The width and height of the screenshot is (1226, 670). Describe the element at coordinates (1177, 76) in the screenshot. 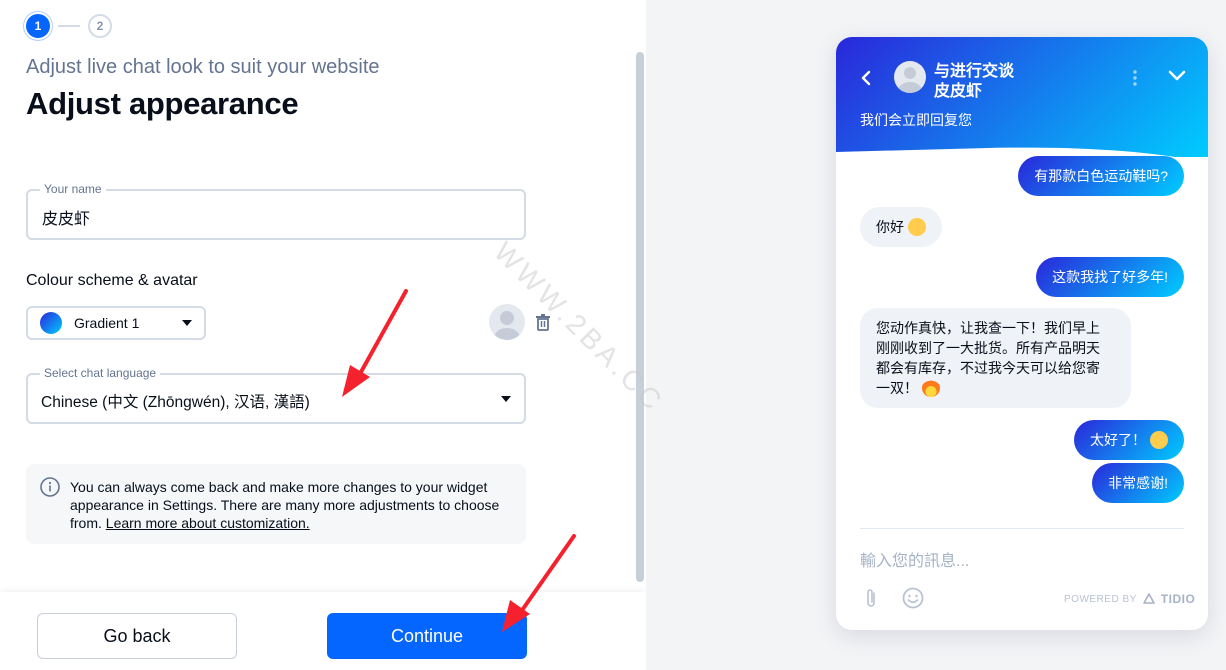

I see `chevron-down-icon` at that location.